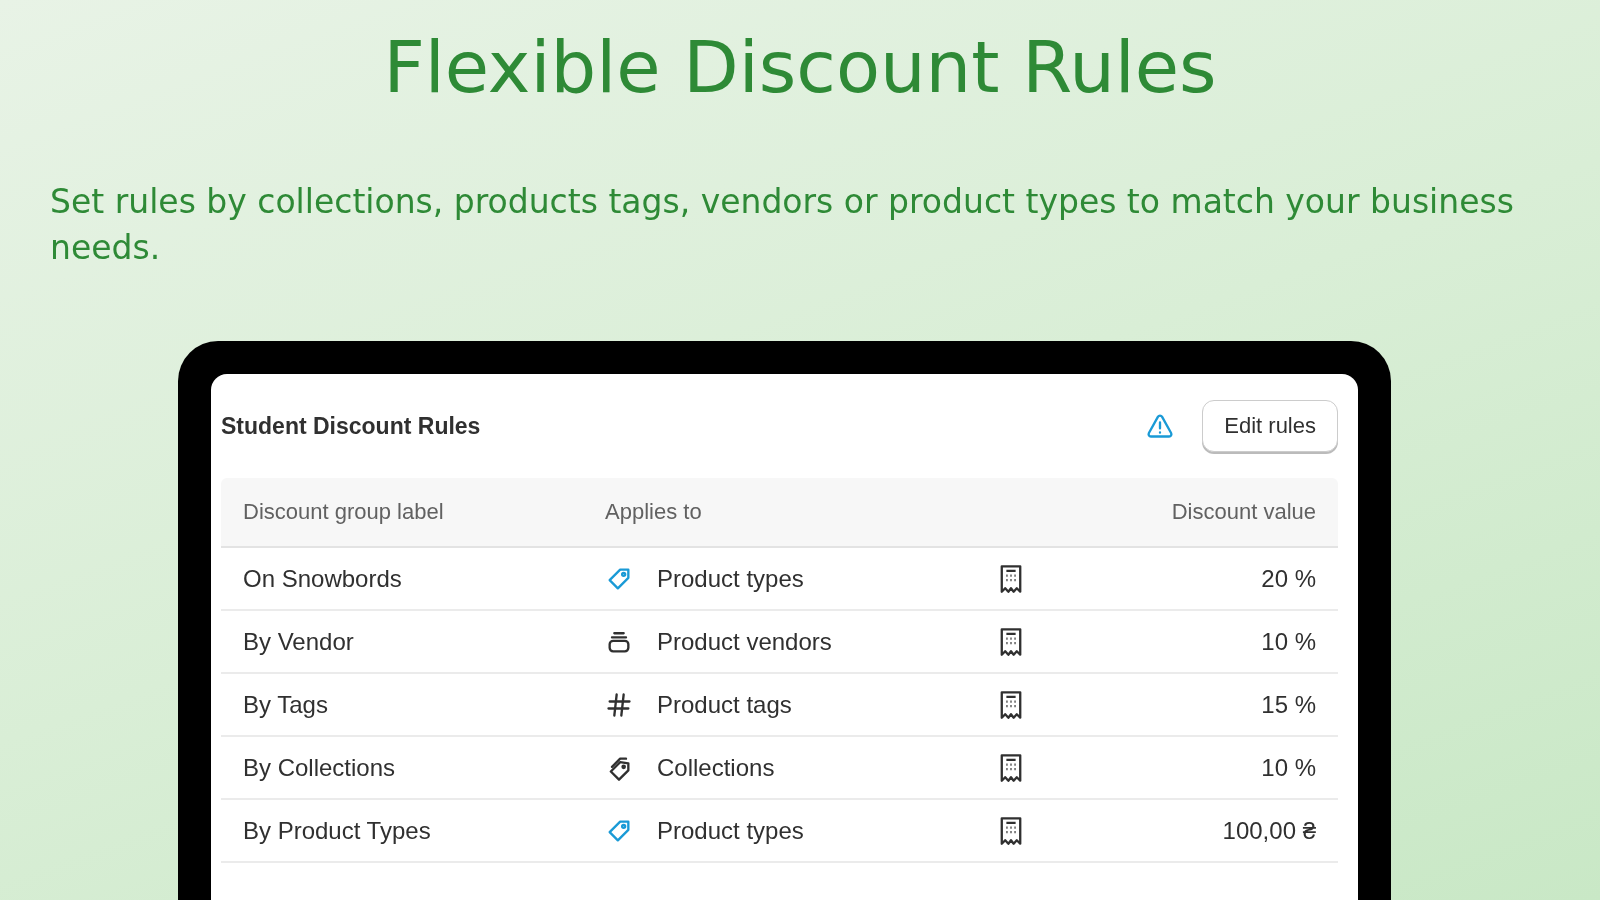 This screenshot has height=900, width=1600. I want to click on column-header: Applies to, so click(654, 512).